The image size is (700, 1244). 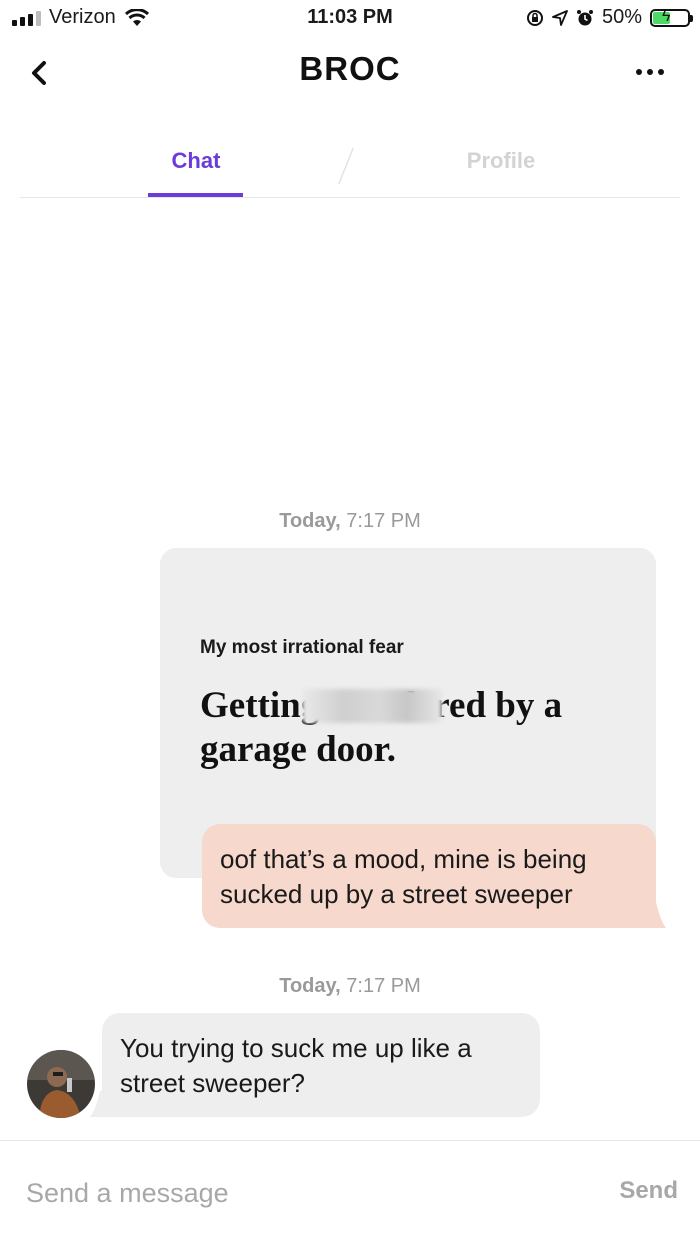 What do you see at coordinates (350, 18) in the screenshot?
I see `status-bar: Verizon 11:03 PM 50% ϟ` at bounding box center [350, 18].